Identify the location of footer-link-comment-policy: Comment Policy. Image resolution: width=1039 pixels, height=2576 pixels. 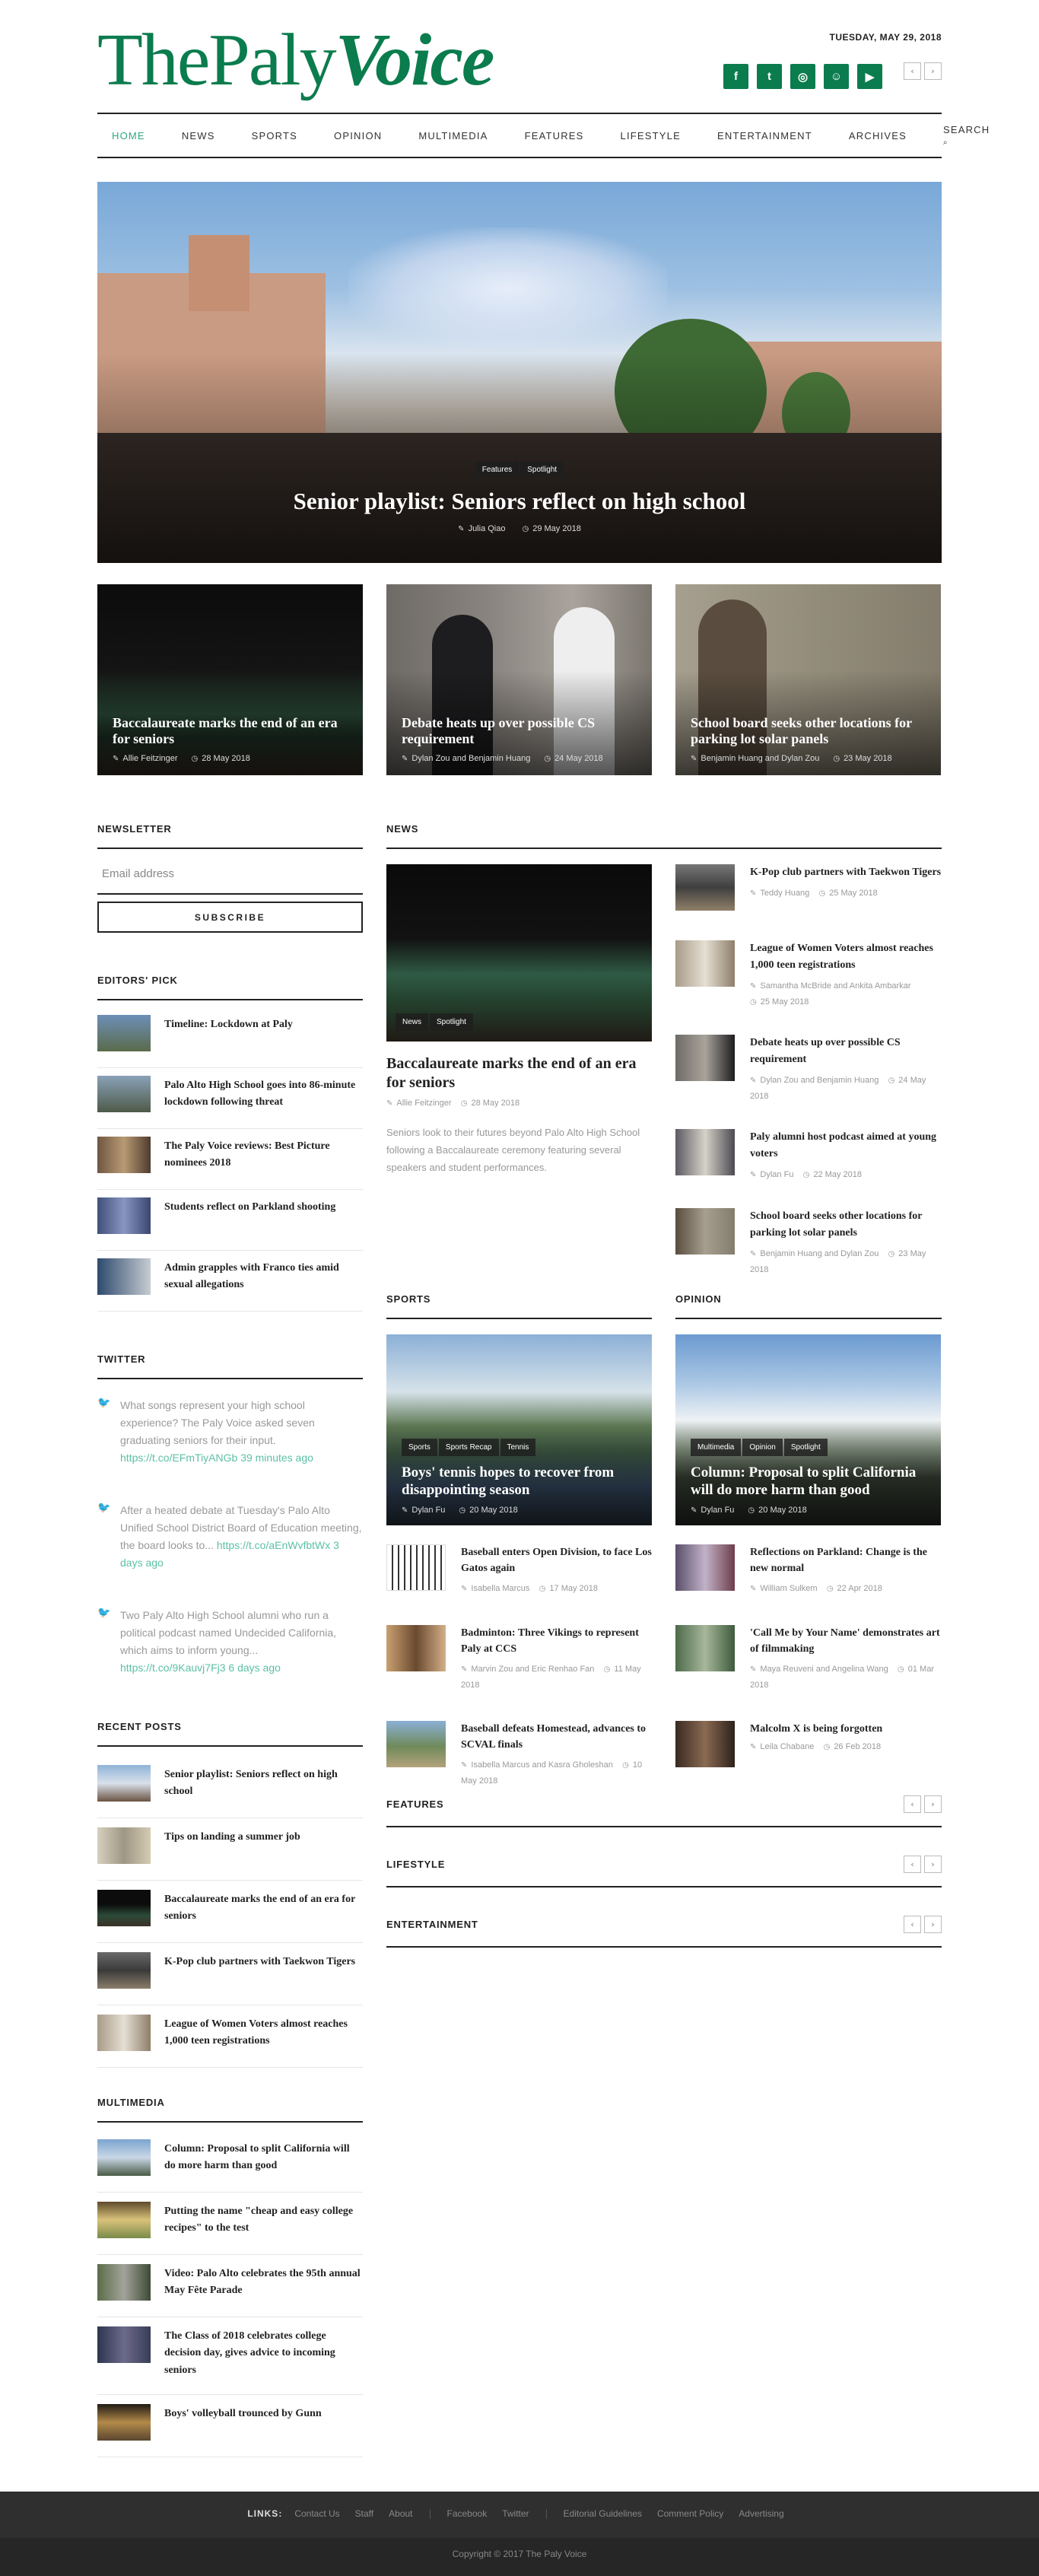
(690, 2513).